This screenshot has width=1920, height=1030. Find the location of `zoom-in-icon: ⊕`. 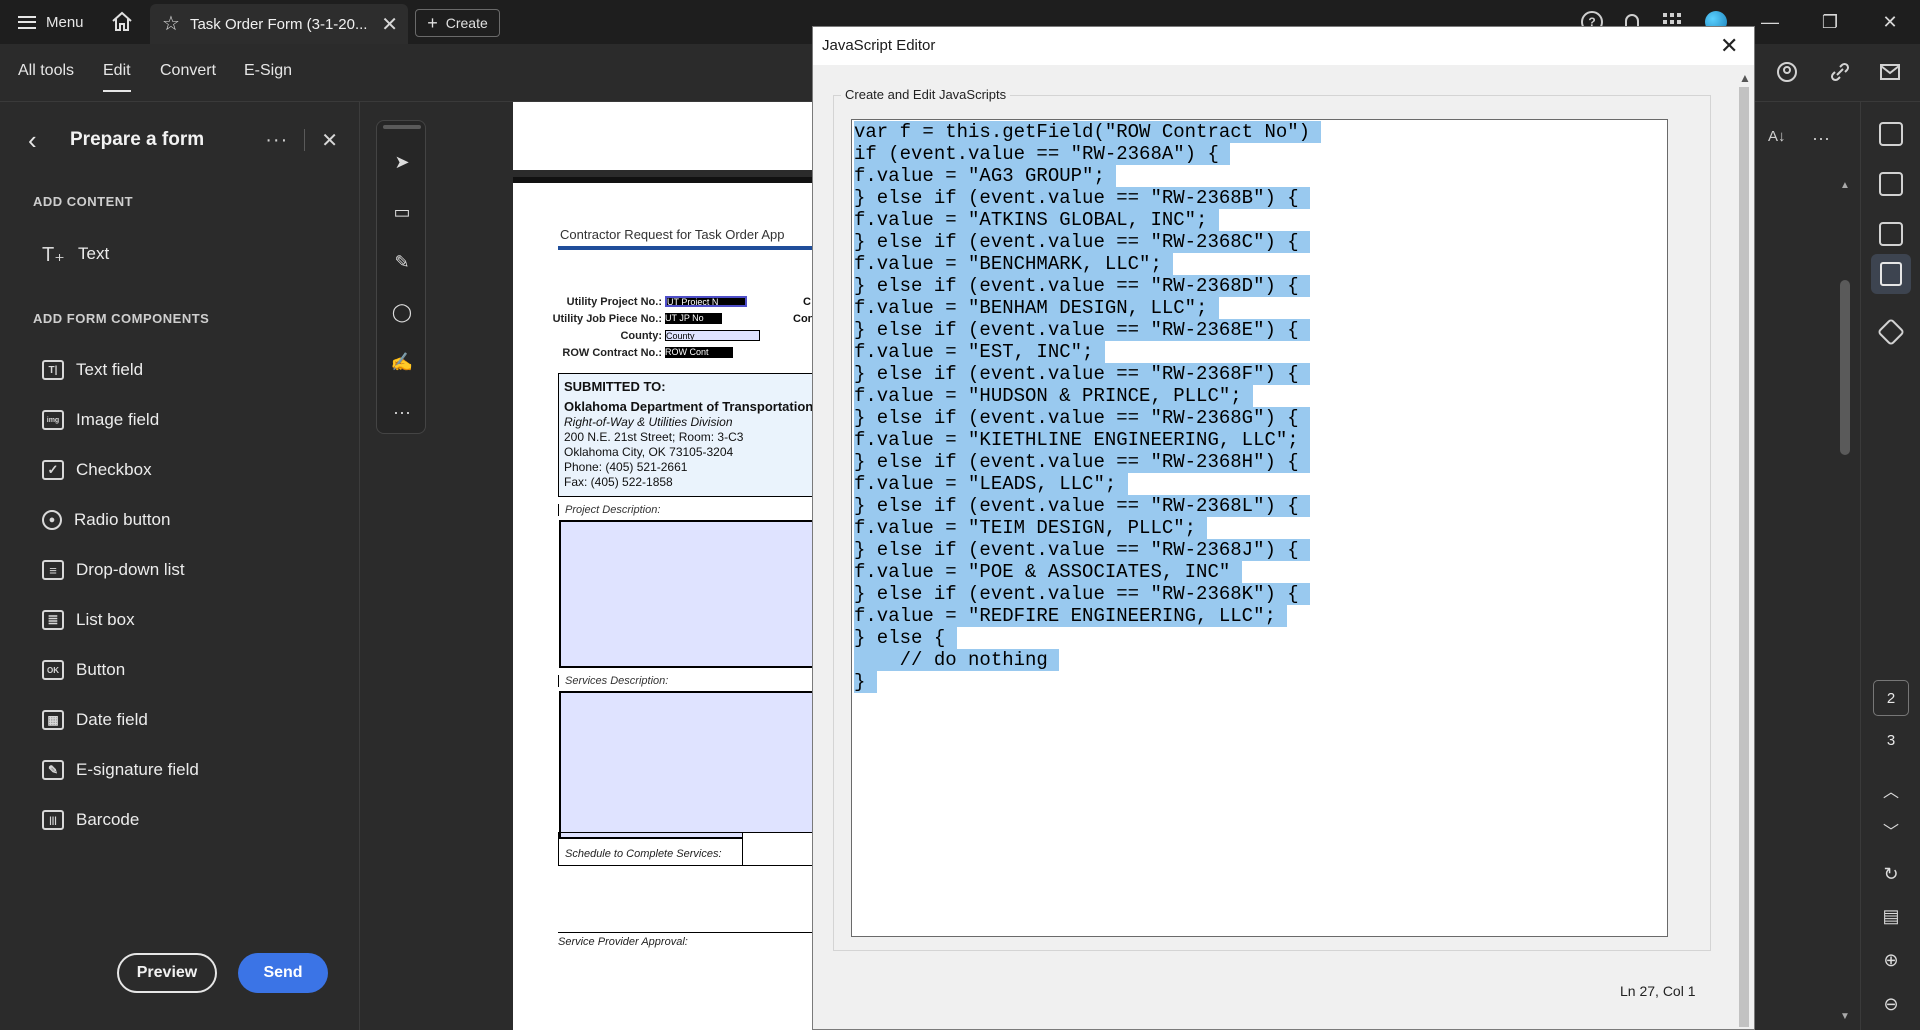

zoom-in-icon: ⊕ is located at coordinates (1891, 962).